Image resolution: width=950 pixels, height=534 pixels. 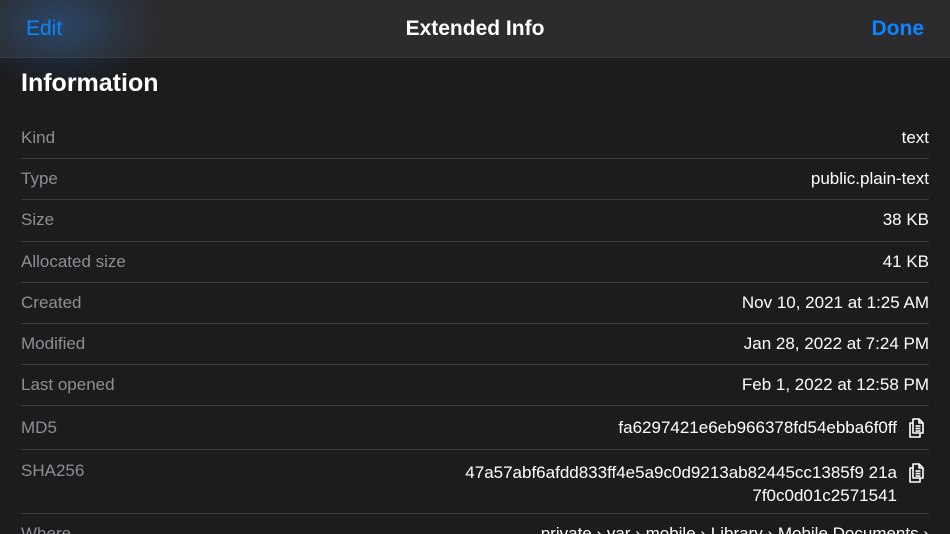 What do you see at coordinates (836, 344) in the screenshot?
I see `row-value: Jan 28, 2022 at 7:24 PM` at bounding box center [836, 344].